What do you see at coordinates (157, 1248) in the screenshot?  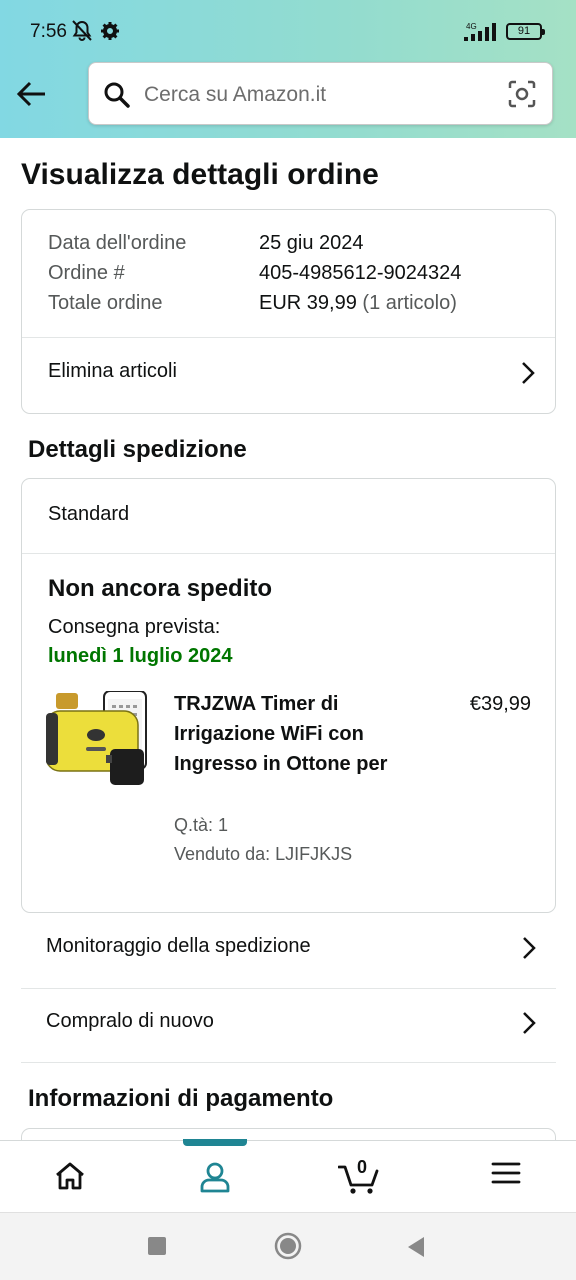 I see `recents-square-icon` at bounding box center [157, 1248].